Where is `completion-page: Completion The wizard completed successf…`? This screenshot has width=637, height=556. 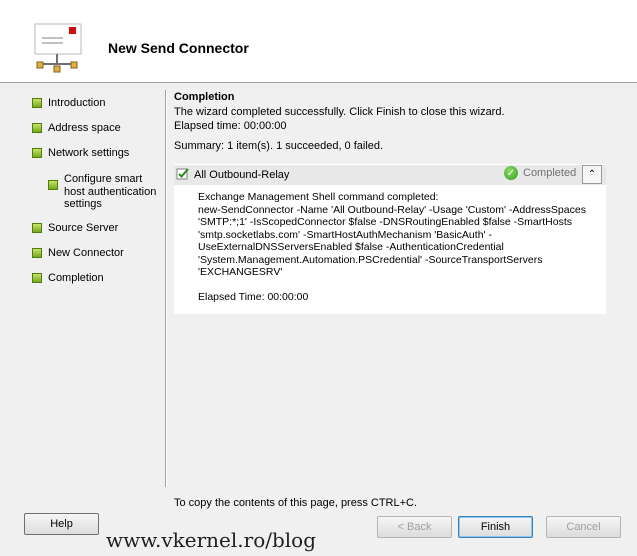
completion-page: Completion The wizard completed successf… is located at coordinates (391, 121).